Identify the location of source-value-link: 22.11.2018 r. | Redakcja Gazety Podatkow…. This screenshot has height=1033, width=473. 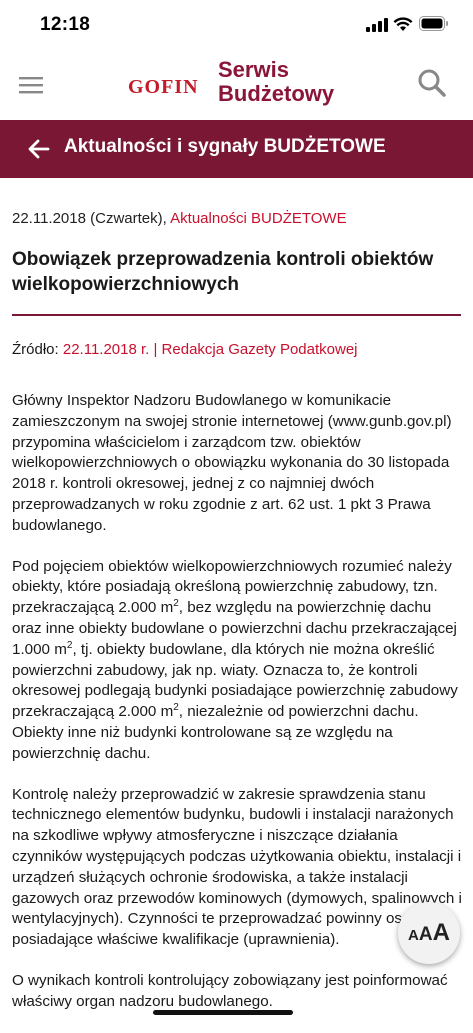
(210, 349).